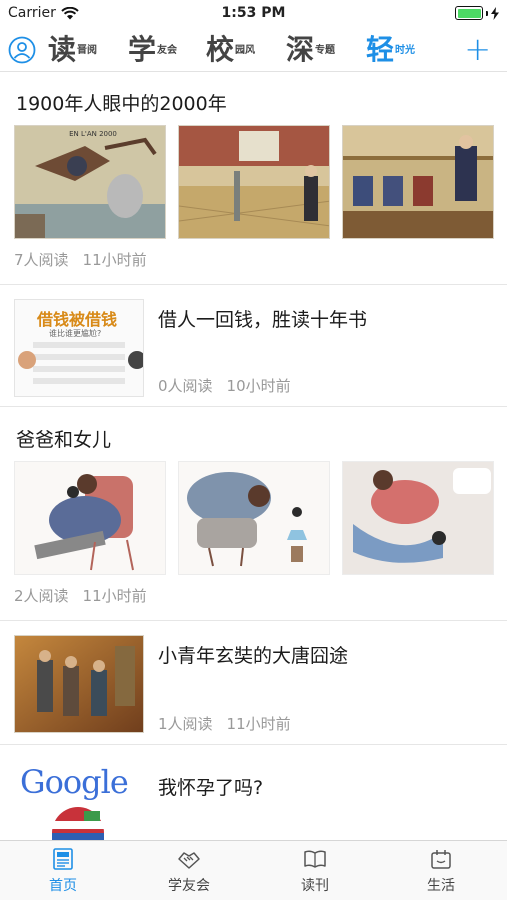  Describe the element at coordinates (258, 386) in the screenshot. I see `post-time: 10小时前` at that location.